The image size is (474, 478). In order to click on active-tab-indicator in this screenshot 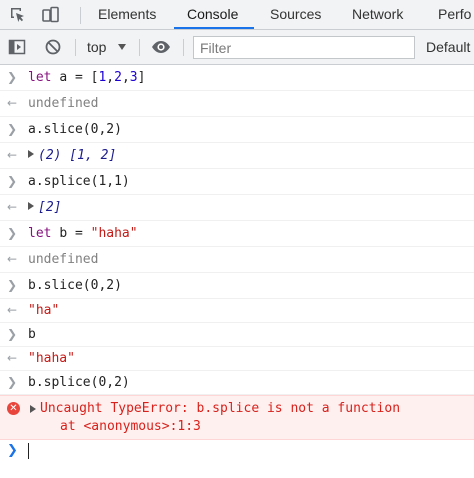, I will do `click(214, 28)`.